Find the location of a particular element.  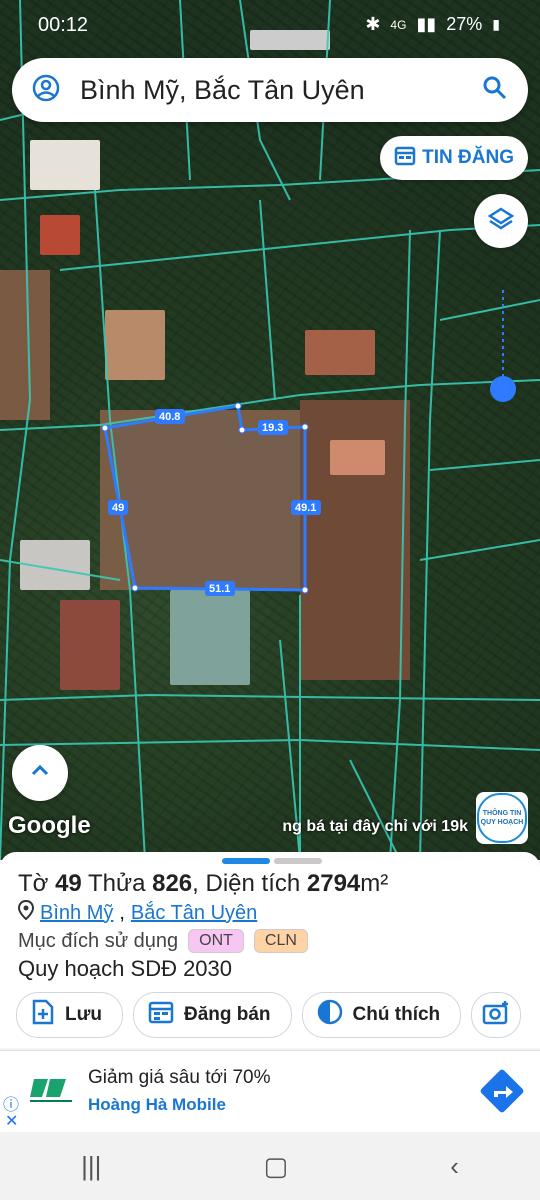

signal-icon: ▮▮ is located at coordinates (426, 24).